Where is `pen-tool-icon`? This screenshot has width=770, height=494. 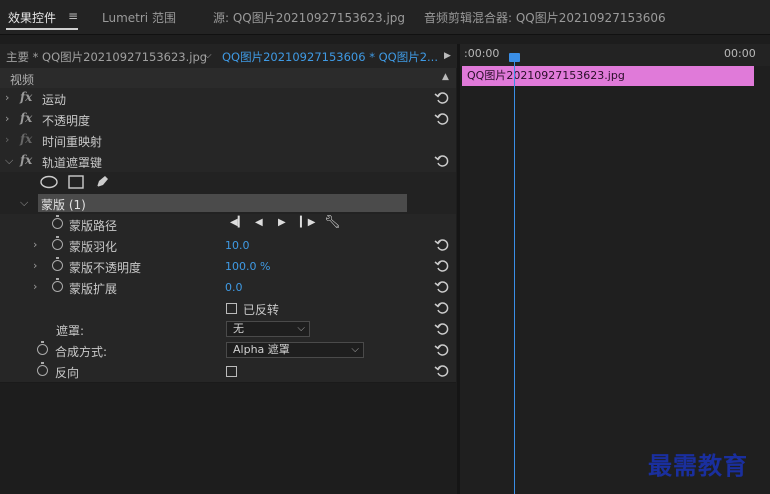 pen-tool-icon is located at coordinates (102, 182).